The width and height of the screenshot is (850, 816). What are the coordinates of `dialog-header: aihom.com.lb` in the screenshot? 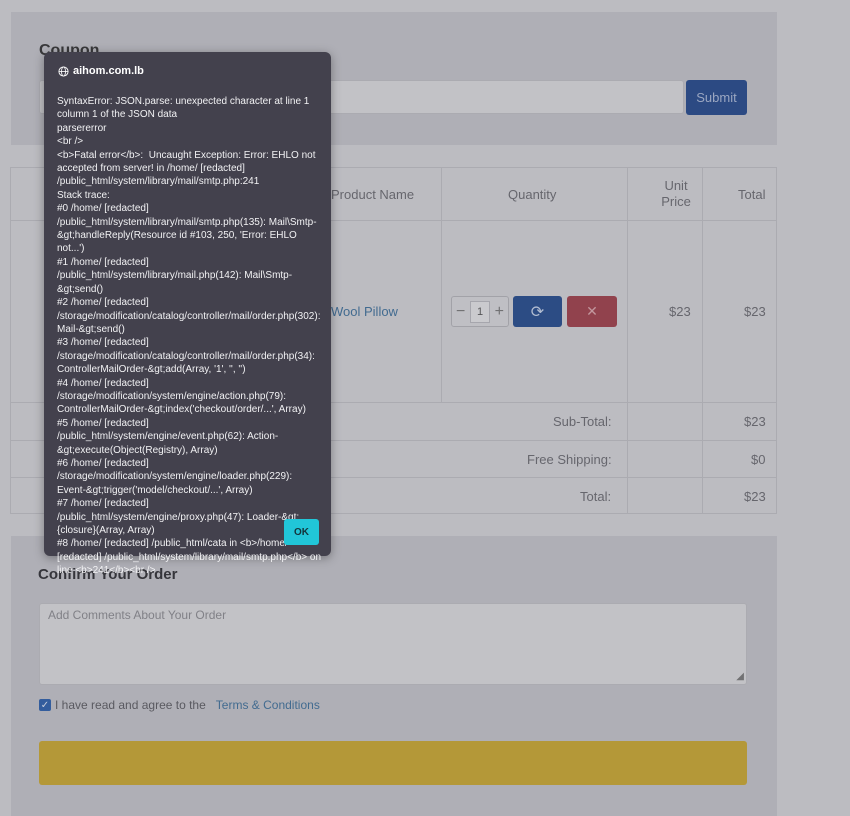 It's located at (101, 71).